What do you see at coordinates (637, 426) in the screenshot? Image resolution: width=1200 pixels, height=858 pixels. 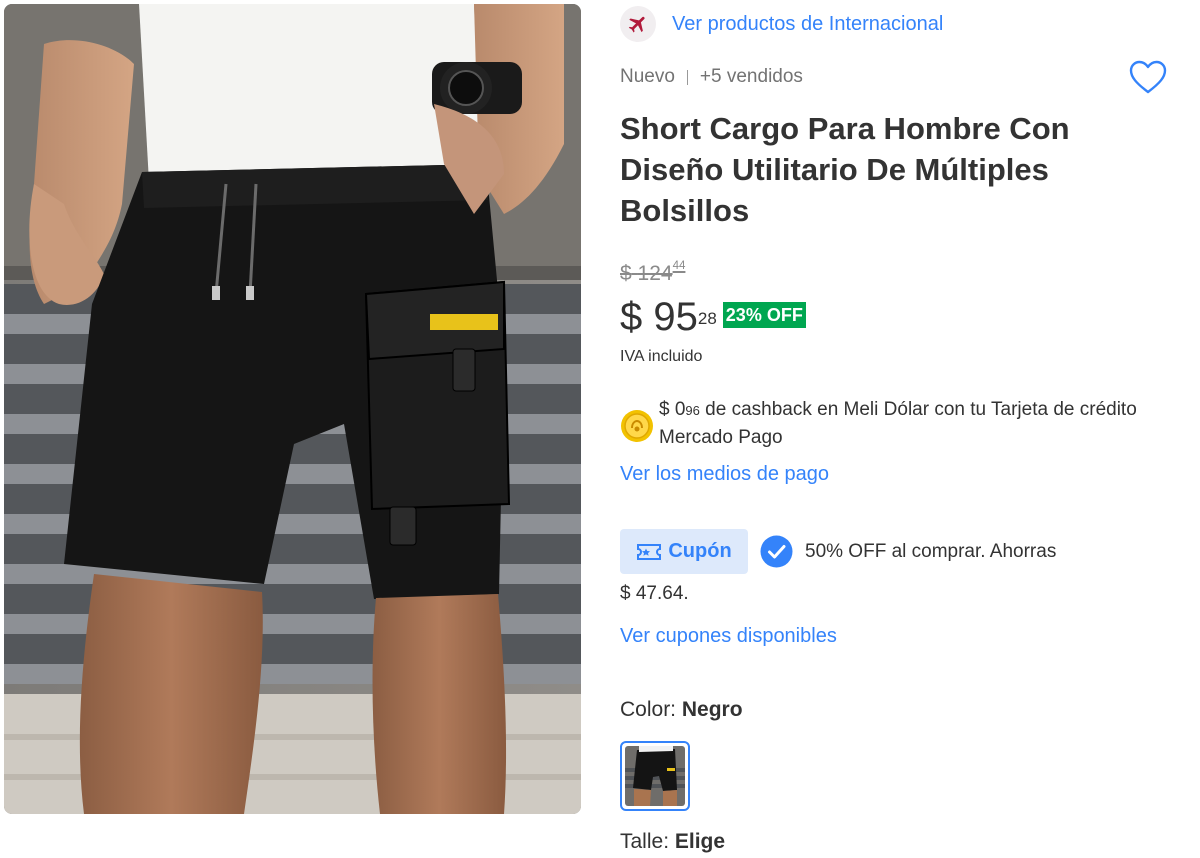 I see `meli-dolar-coin-icon` at bounding box center [637, 426].